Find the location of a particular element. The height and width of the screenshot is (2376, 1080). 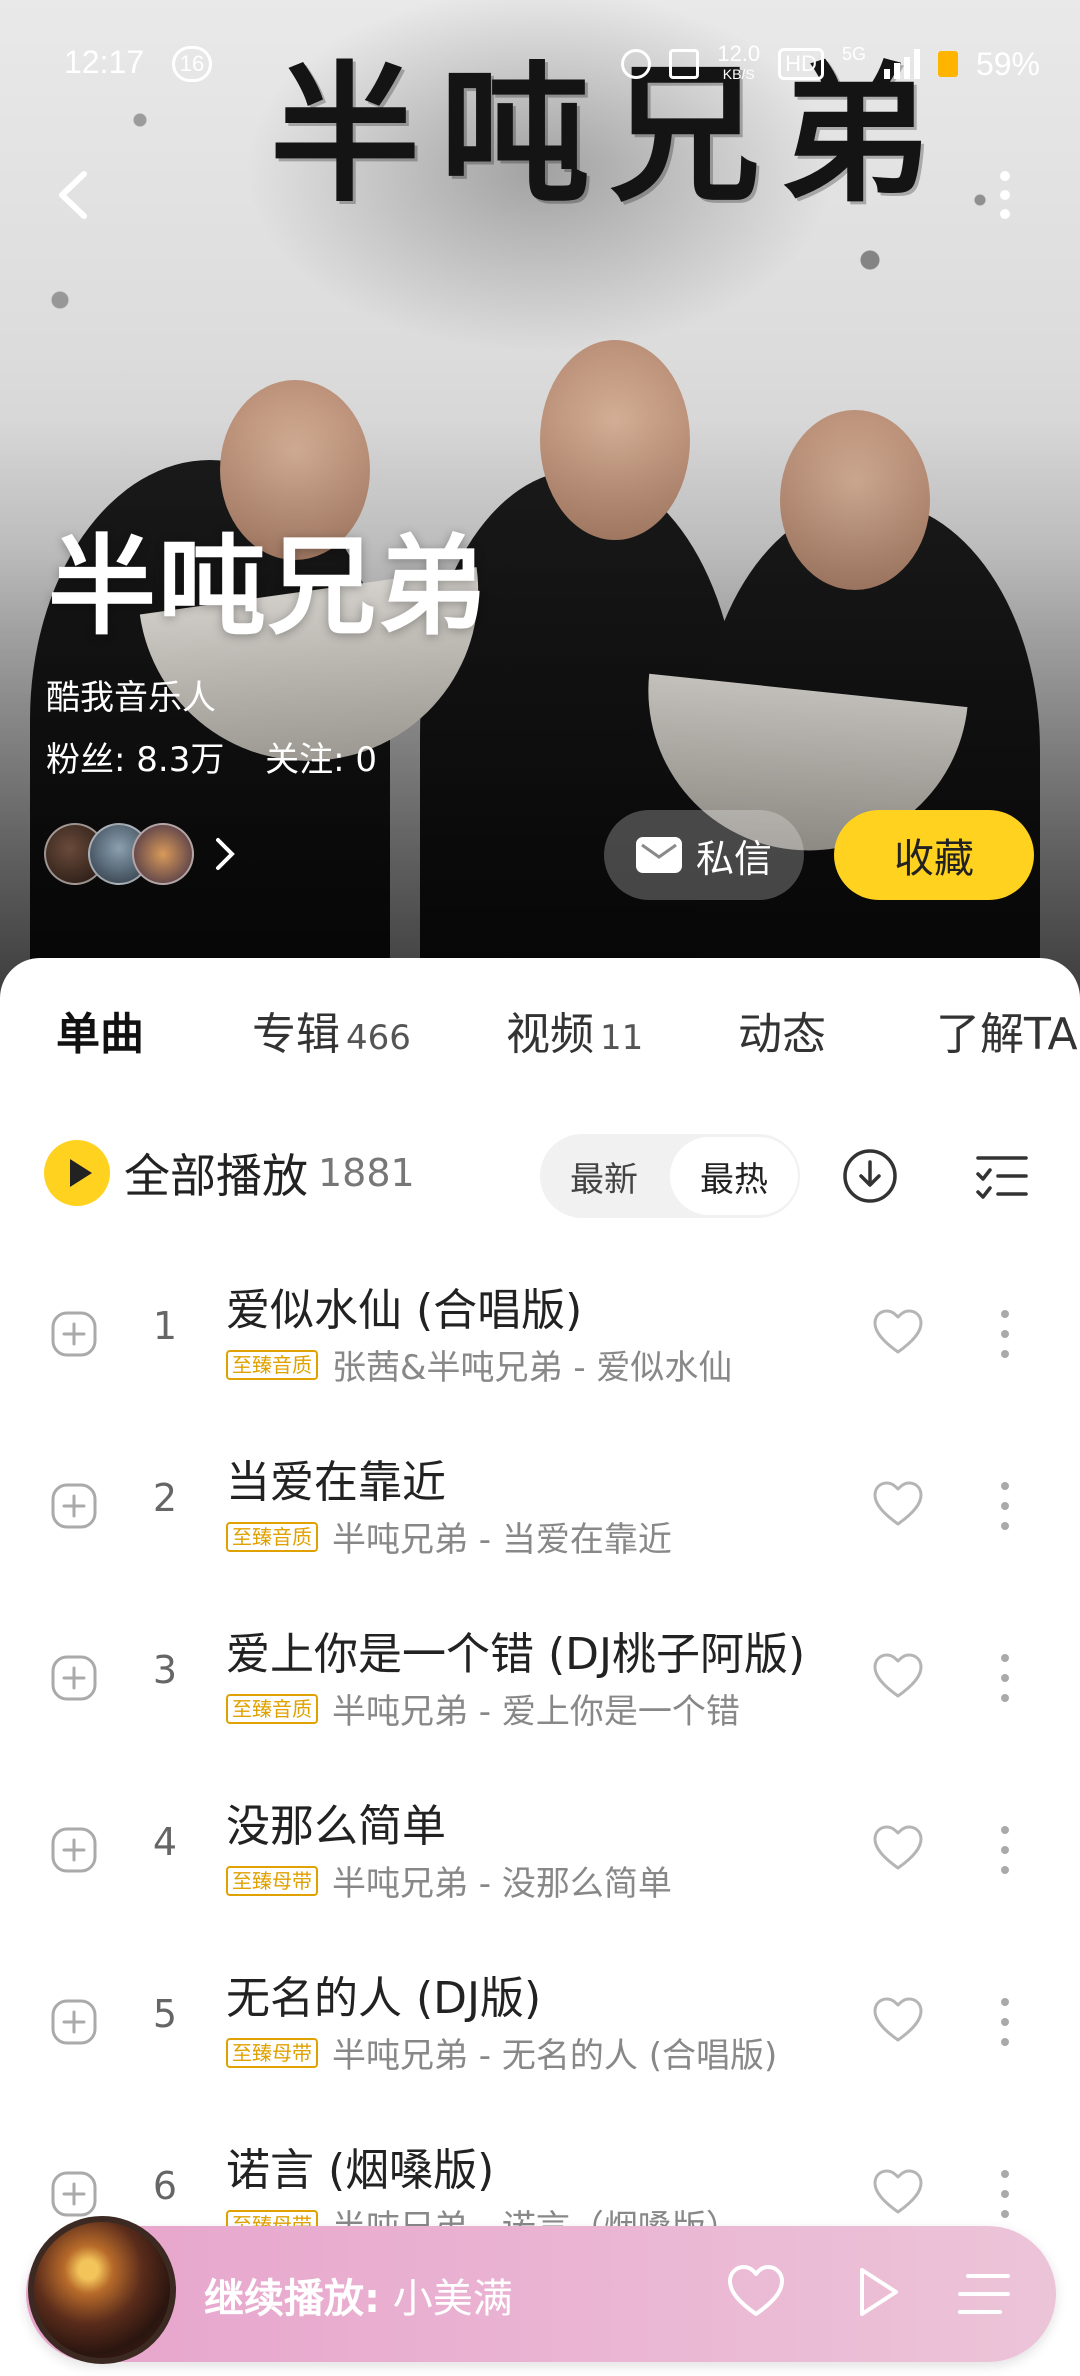

tab-albums: 专辑 466 is located at coordinates (331, 1030).